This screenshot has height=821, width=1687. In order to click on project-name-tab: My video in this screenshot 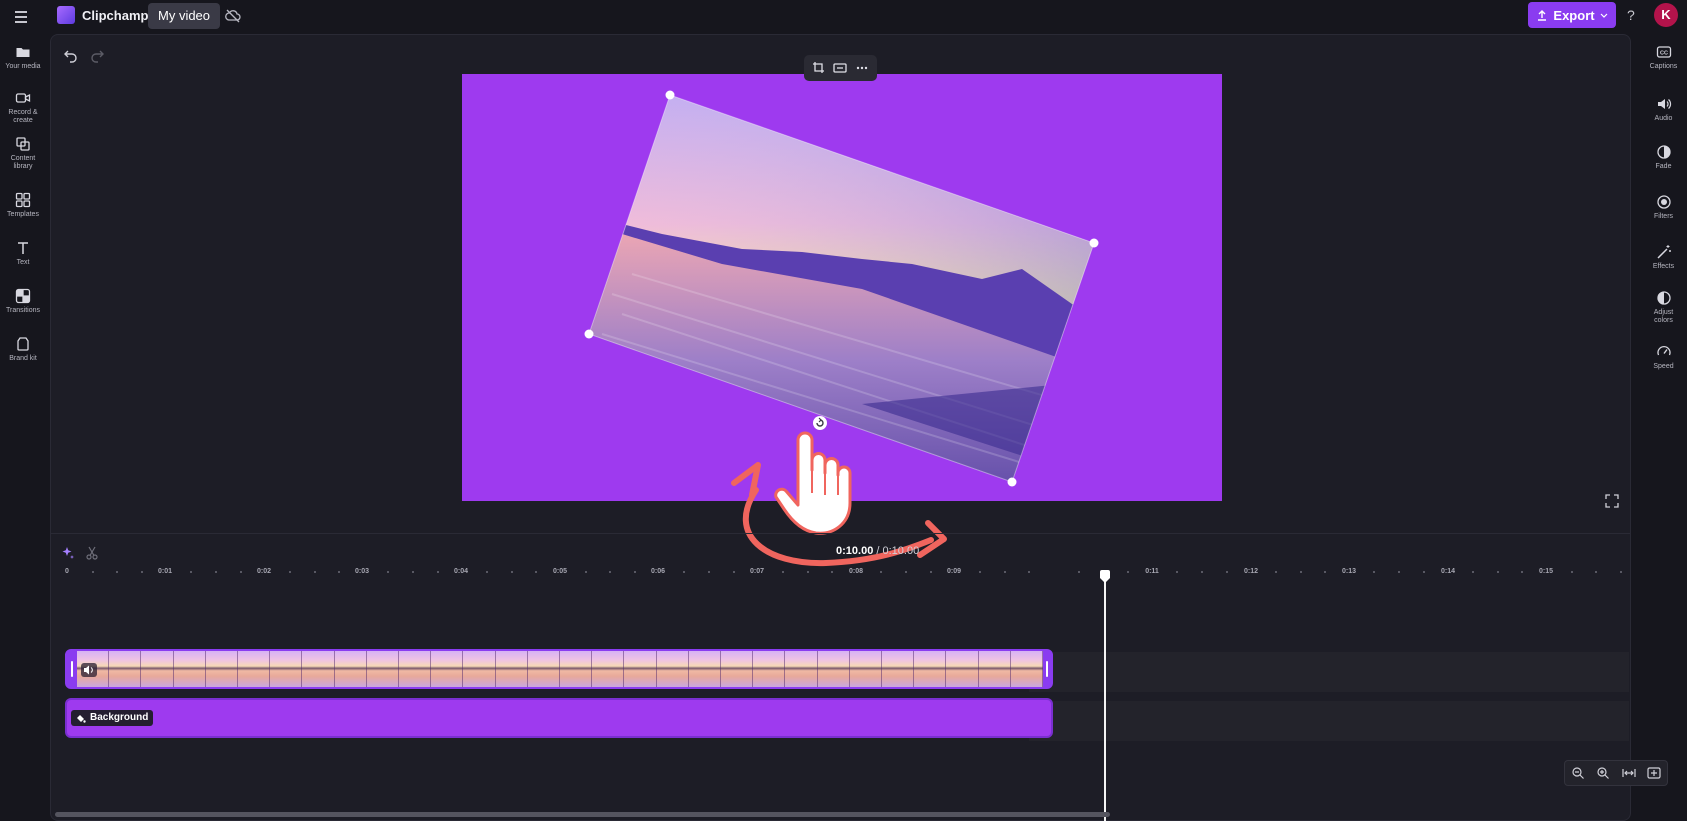, I will do `click(184, 16)`.